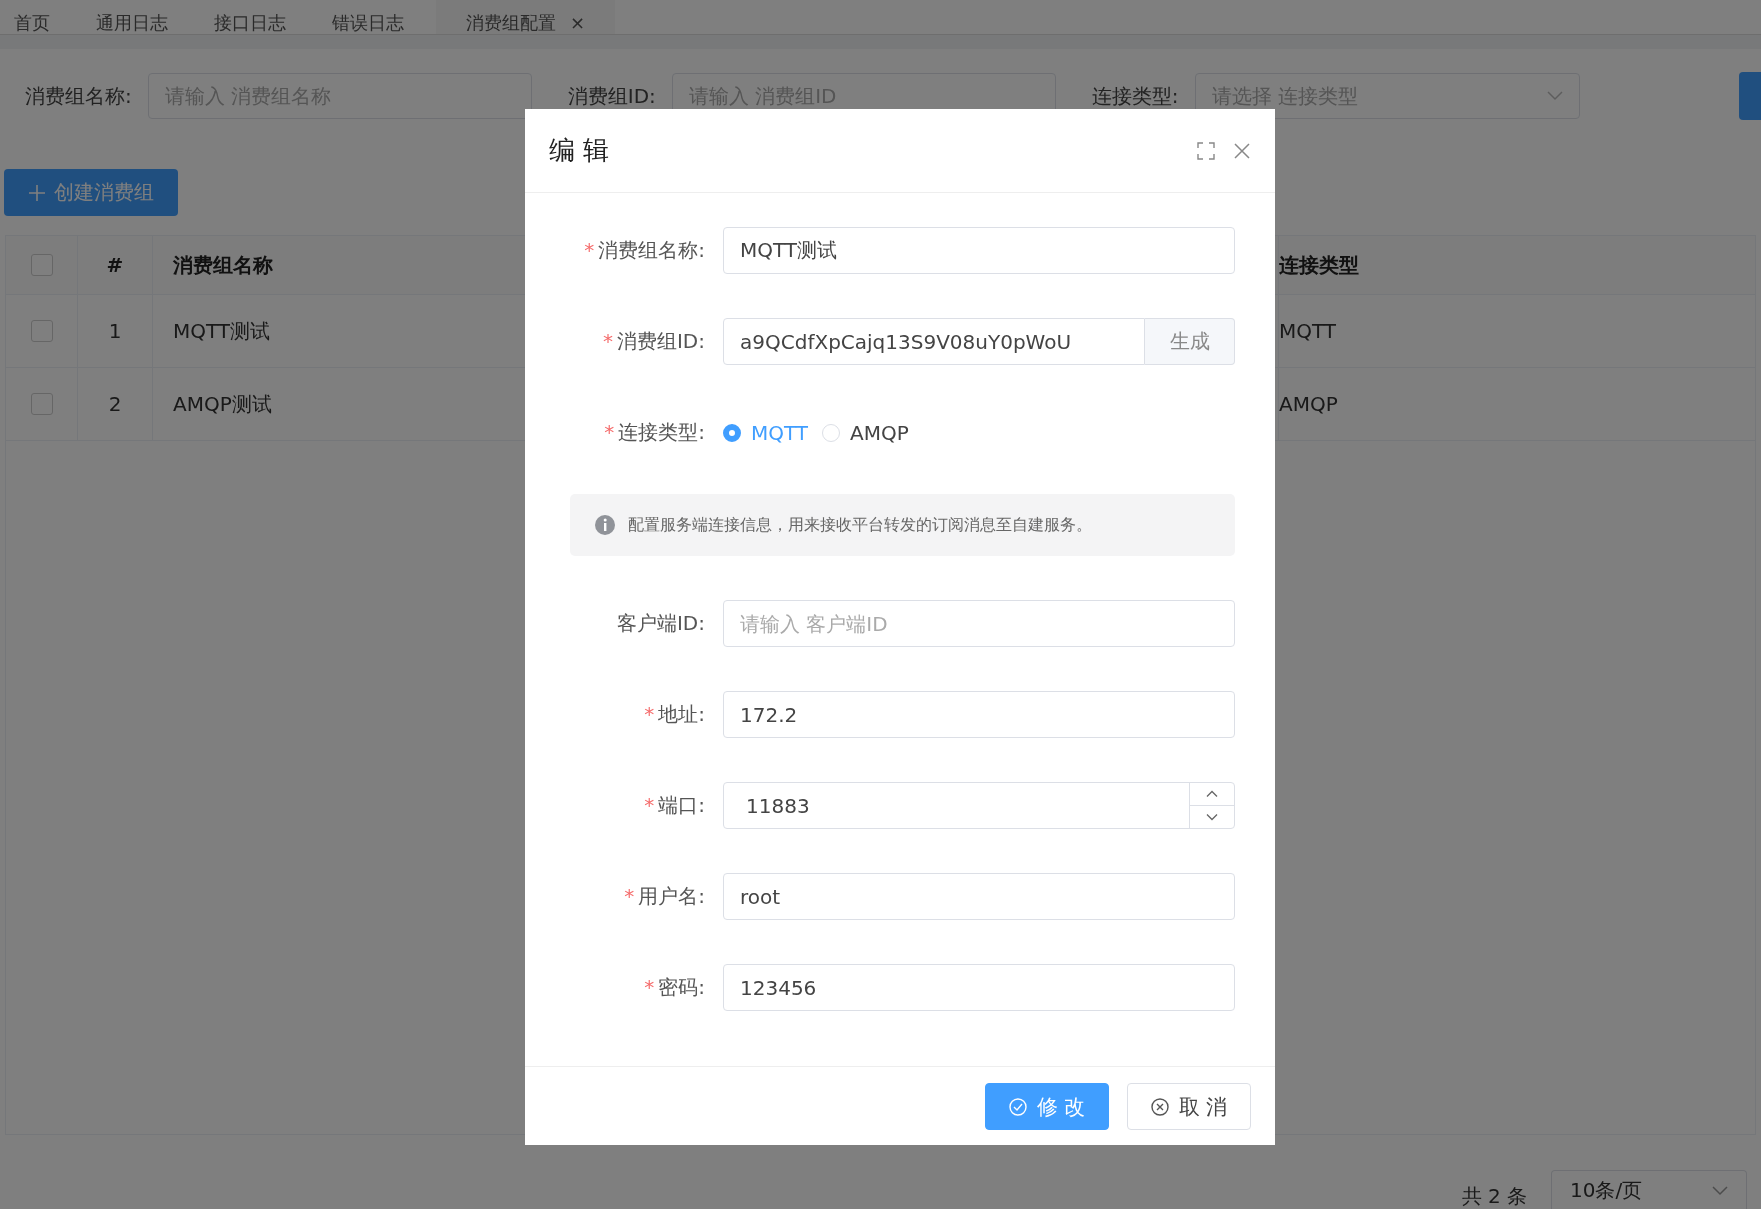 Image resolution: width=1761 pixels, height=1209 pixels. Describe the element at coordinates (611, 96) in the screenshot. I see `filter-label: 消费组ID:` at that location.